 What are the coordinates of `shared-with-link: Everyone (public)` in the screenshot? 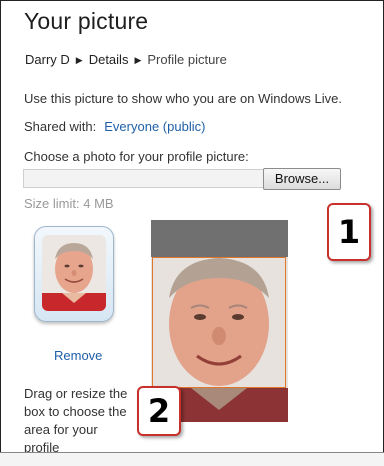 It's located at (154, 126).